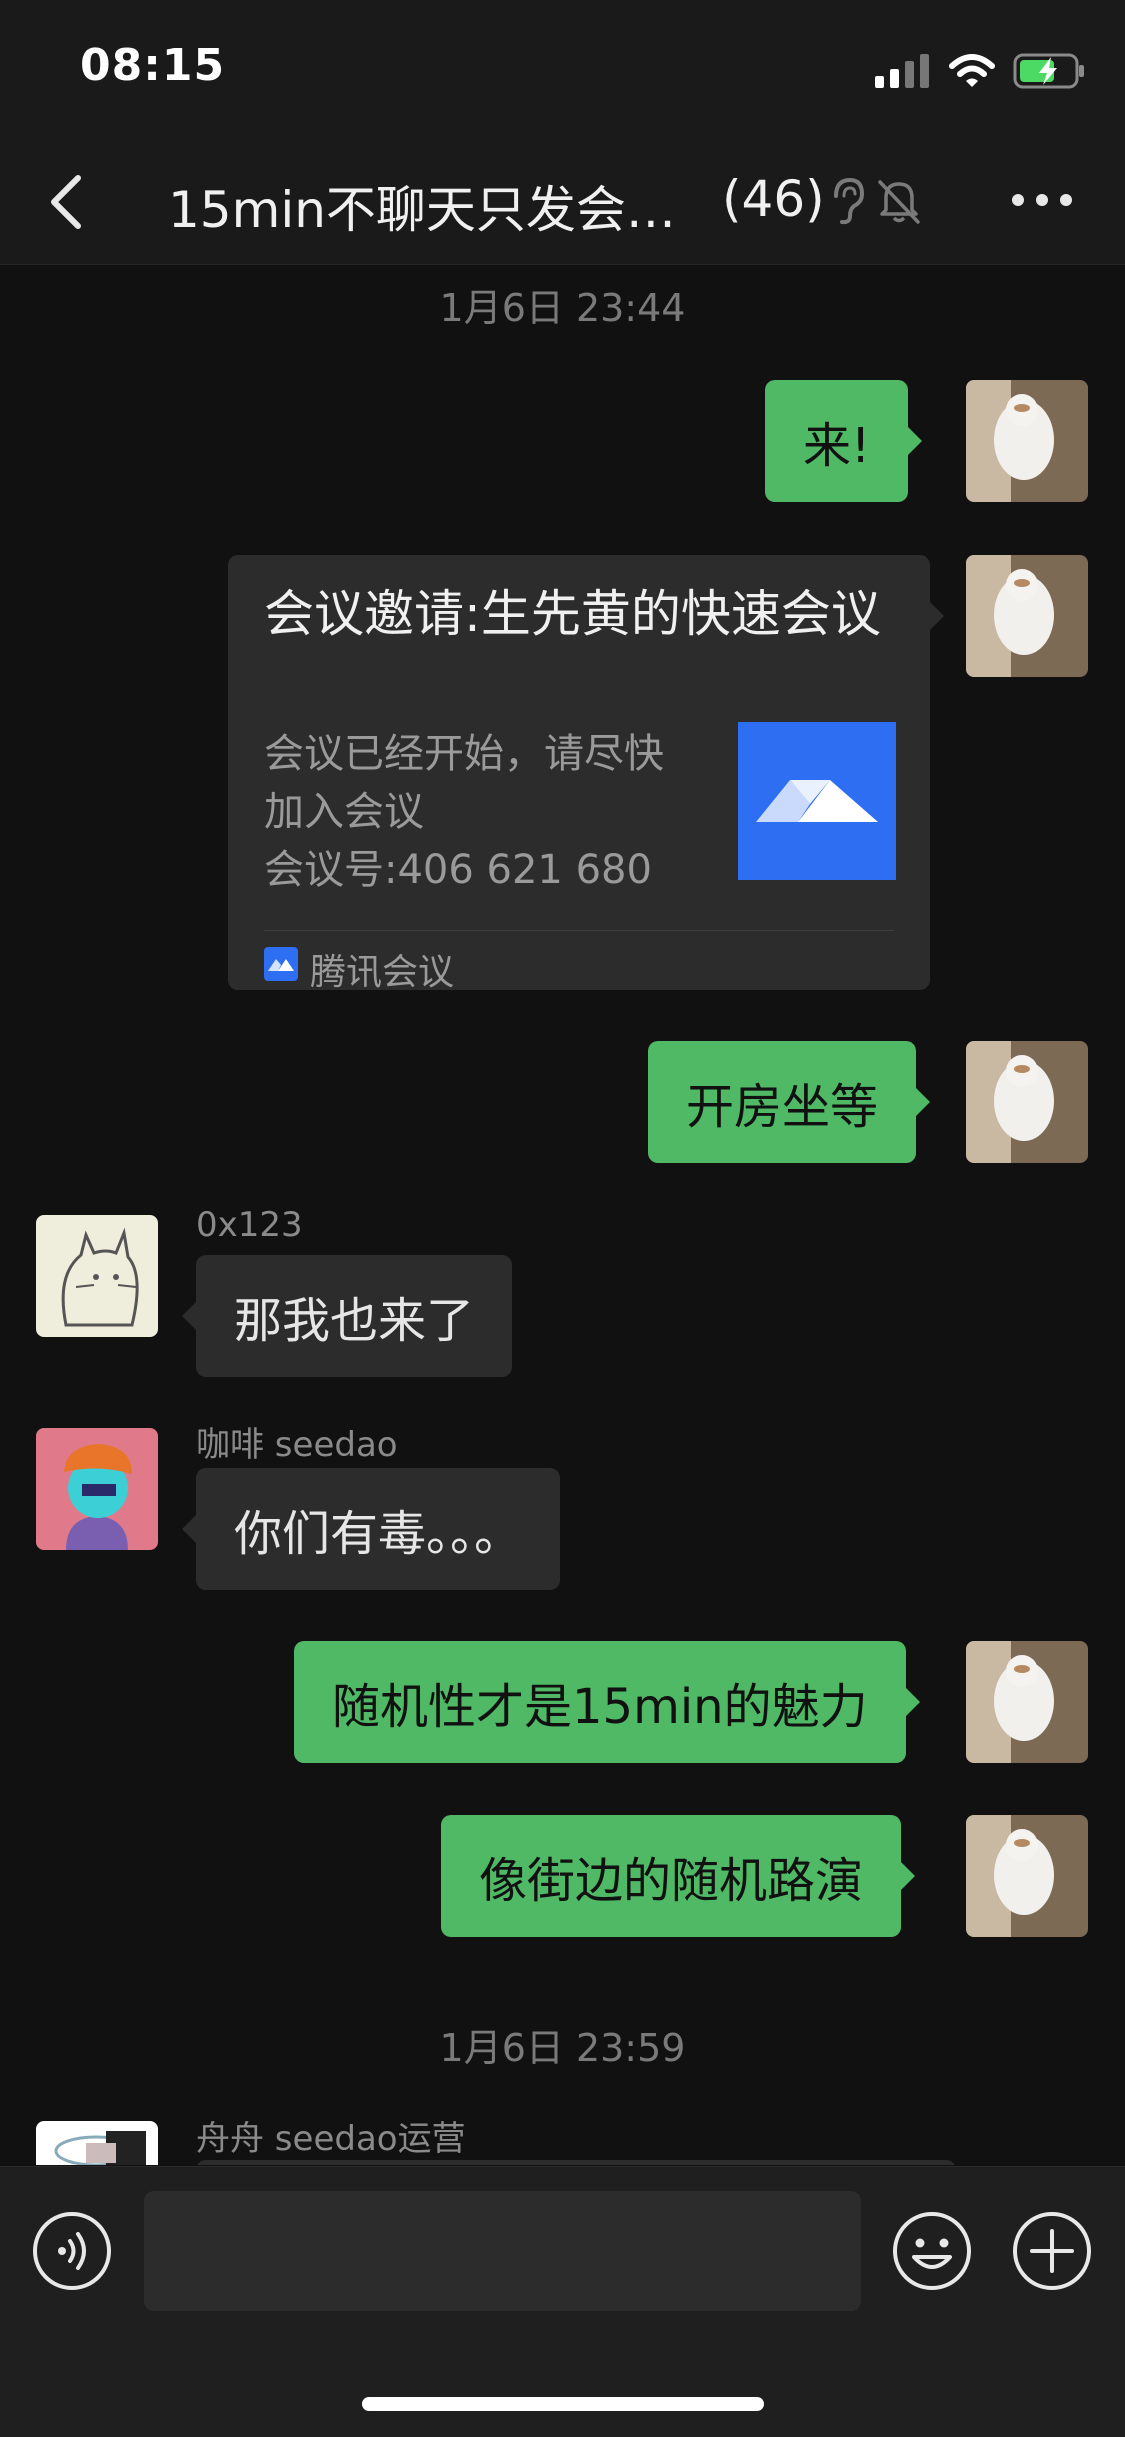  I want to click on ear-icon, so click(849, 201).